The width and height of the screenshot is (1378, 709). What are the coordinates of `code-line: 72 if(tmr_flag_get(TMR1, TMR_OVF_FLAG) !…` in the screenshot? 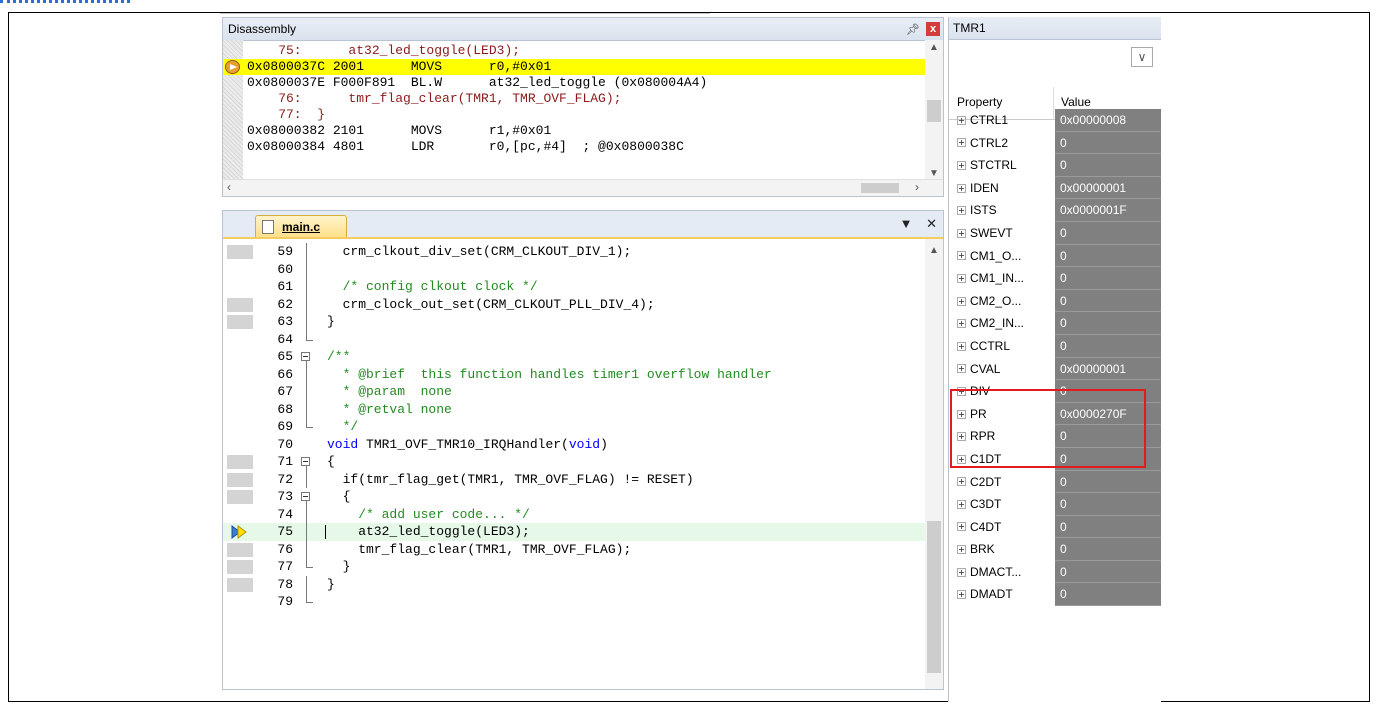 It's located at (574, 479).